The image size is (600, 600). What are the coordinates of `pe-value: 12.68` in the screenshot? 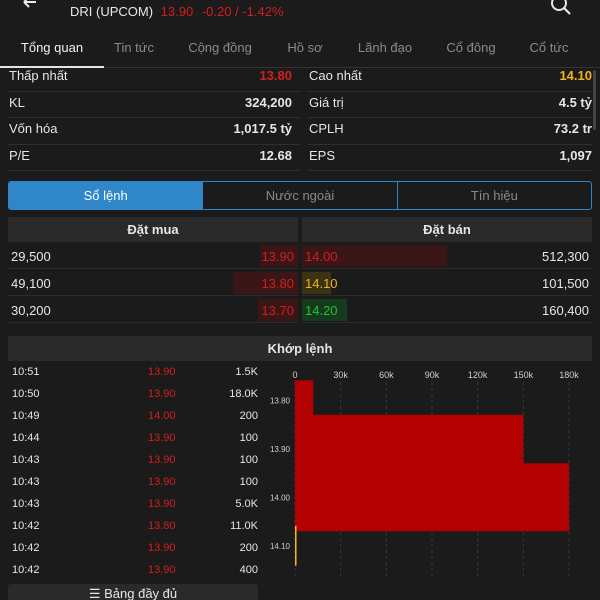 It's located at (275, 155).